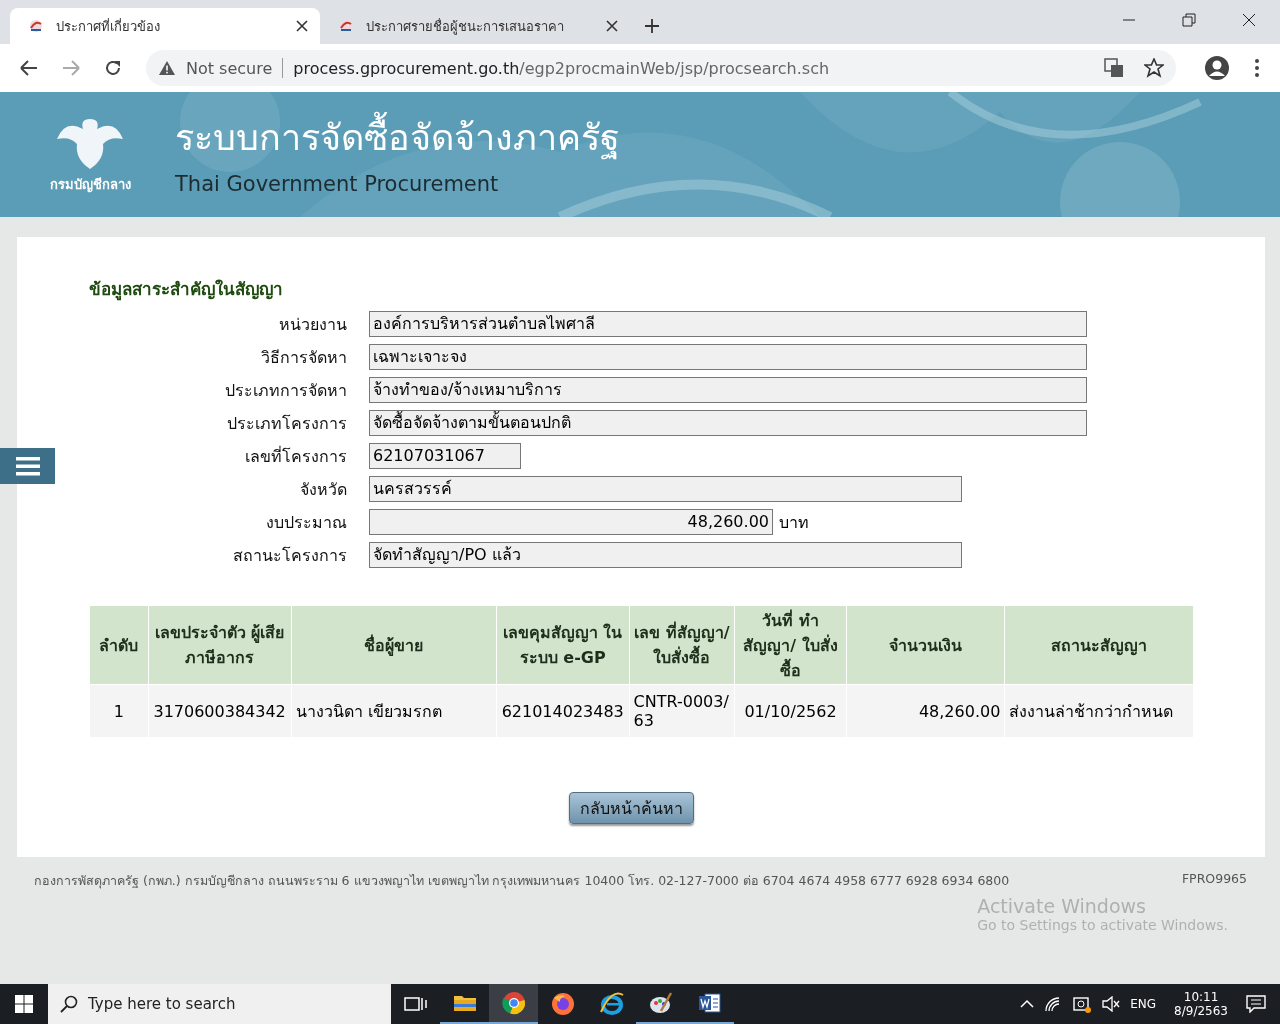  What do you see at coordinates (119, 645) in the screenshot?
I see `column-header: ลำดับ` at bounding box center [119, 645].